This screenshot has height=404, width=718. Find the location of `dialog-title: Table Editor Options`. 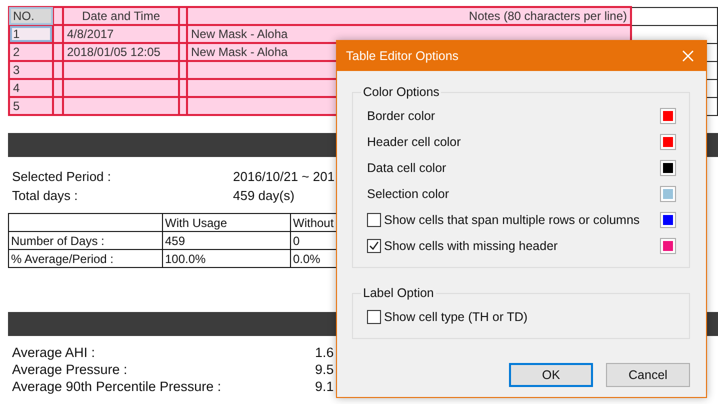

dialog-title: Table Editor Options is located at coordinates (402, 56).